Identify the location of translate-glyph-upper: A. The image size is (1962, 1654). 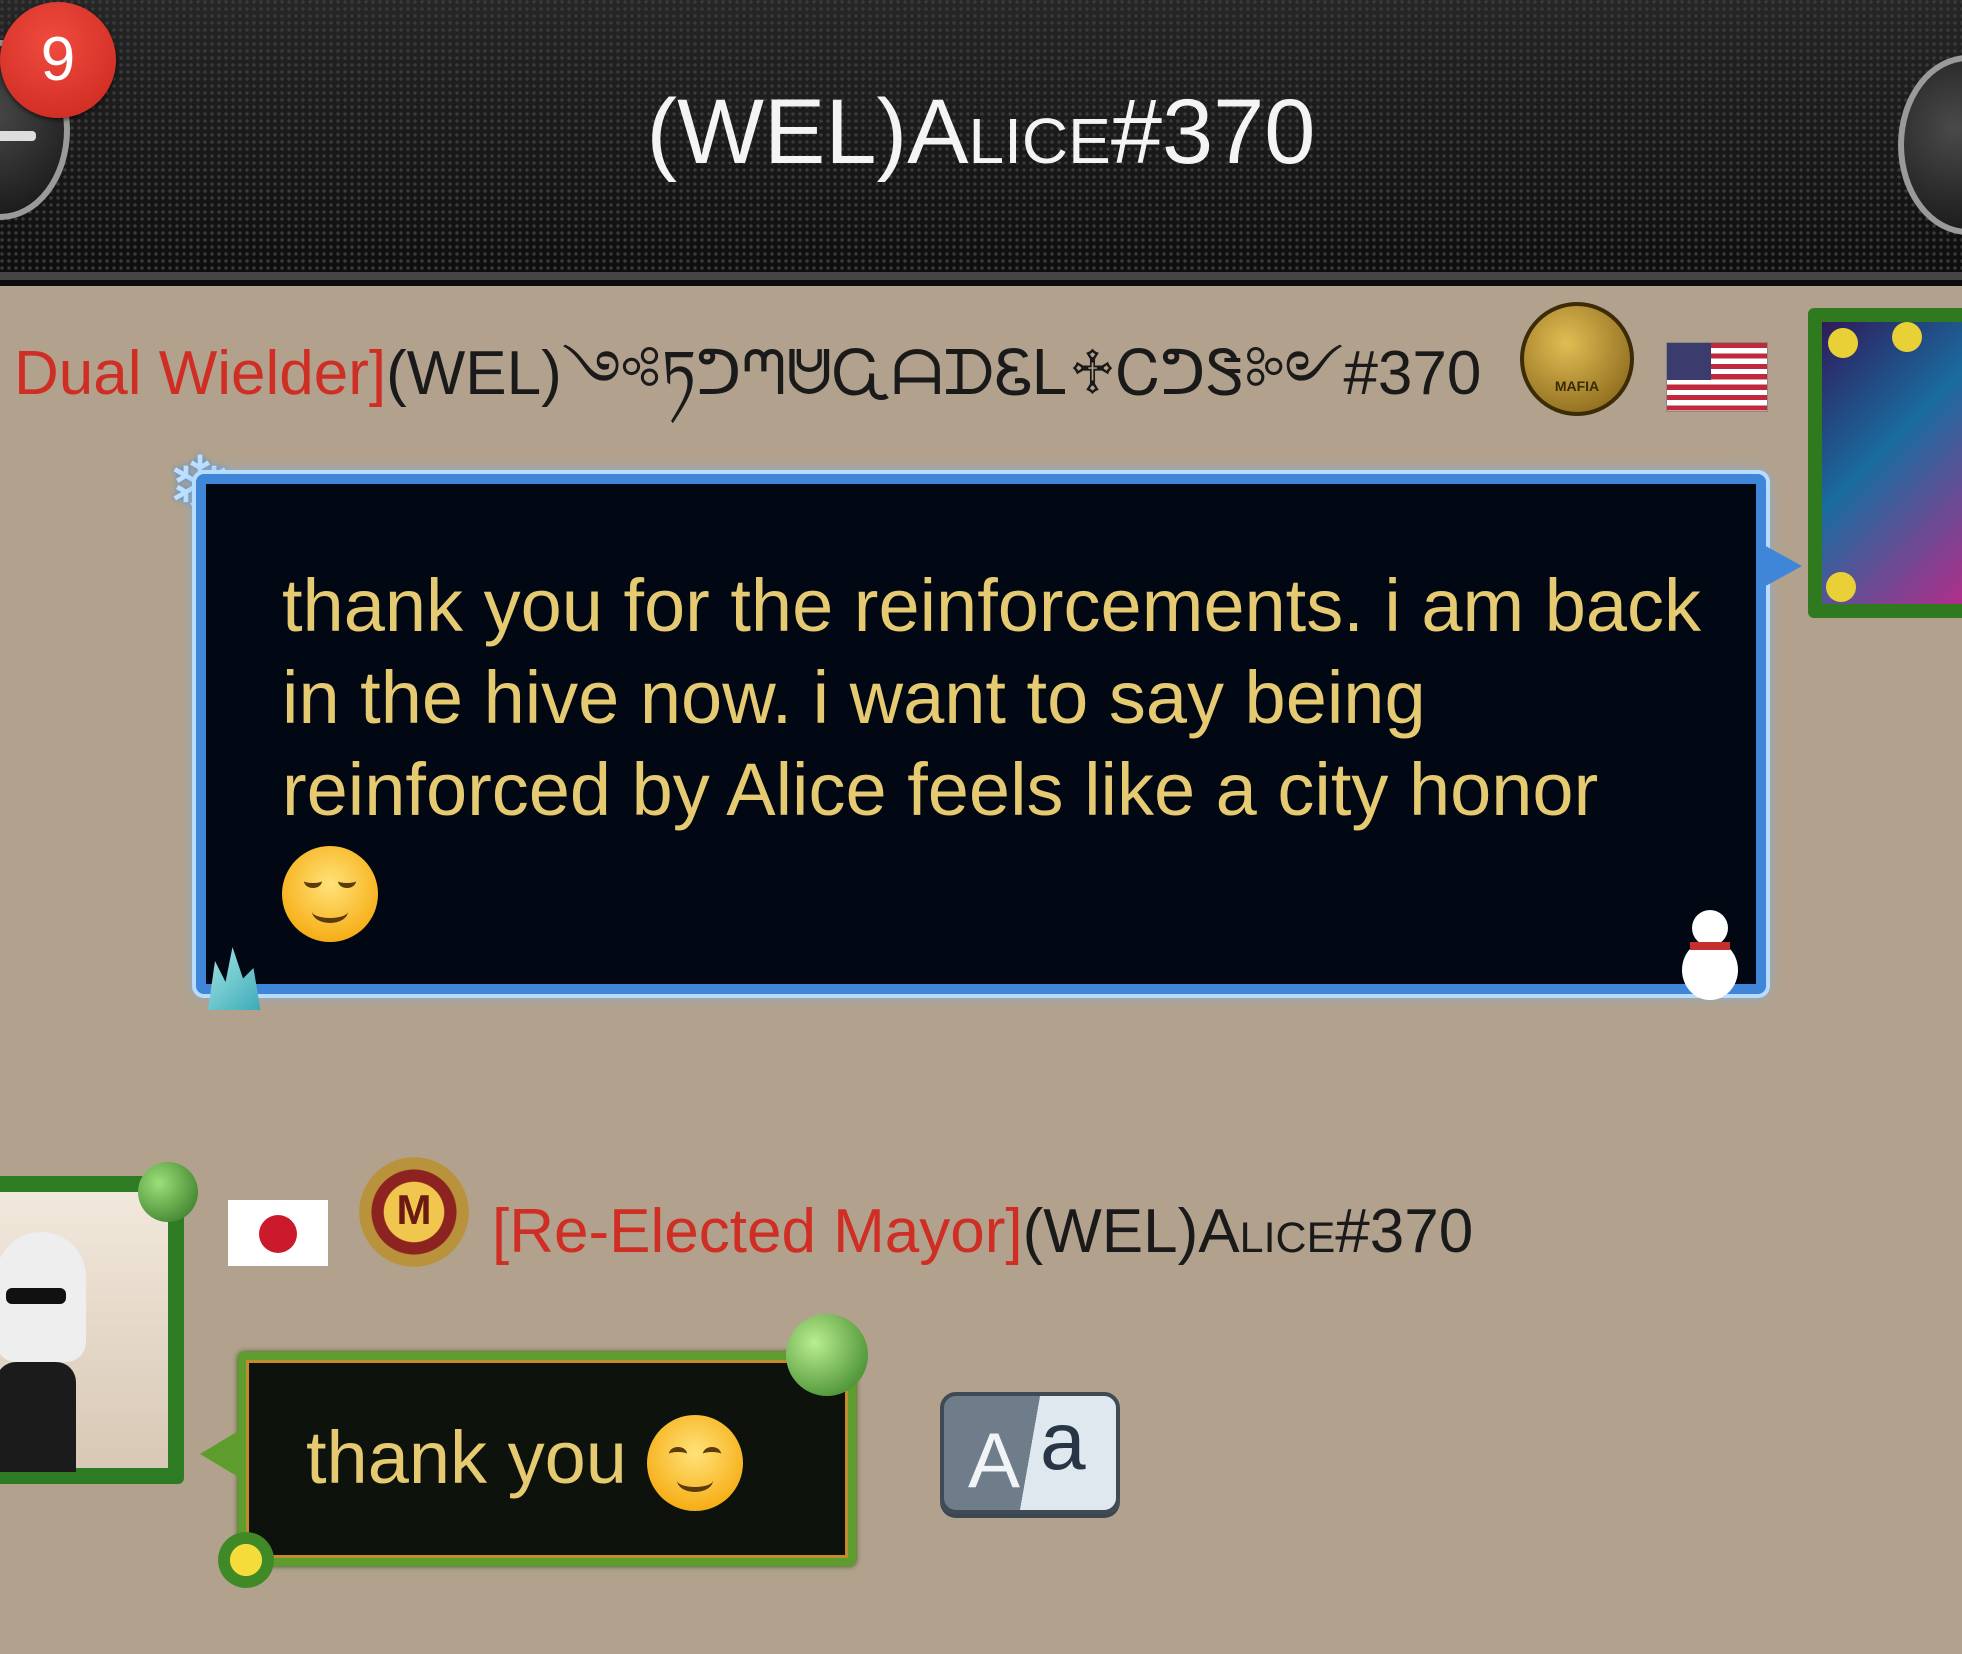
(994, 1460).